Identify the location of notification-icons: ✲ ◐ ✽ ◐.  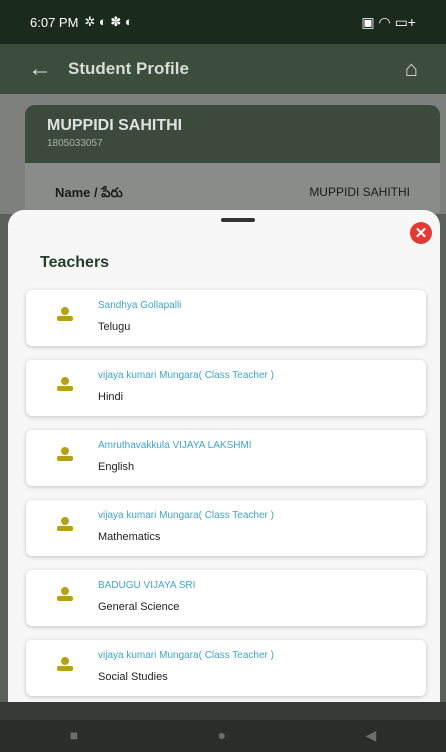
(108, 21).